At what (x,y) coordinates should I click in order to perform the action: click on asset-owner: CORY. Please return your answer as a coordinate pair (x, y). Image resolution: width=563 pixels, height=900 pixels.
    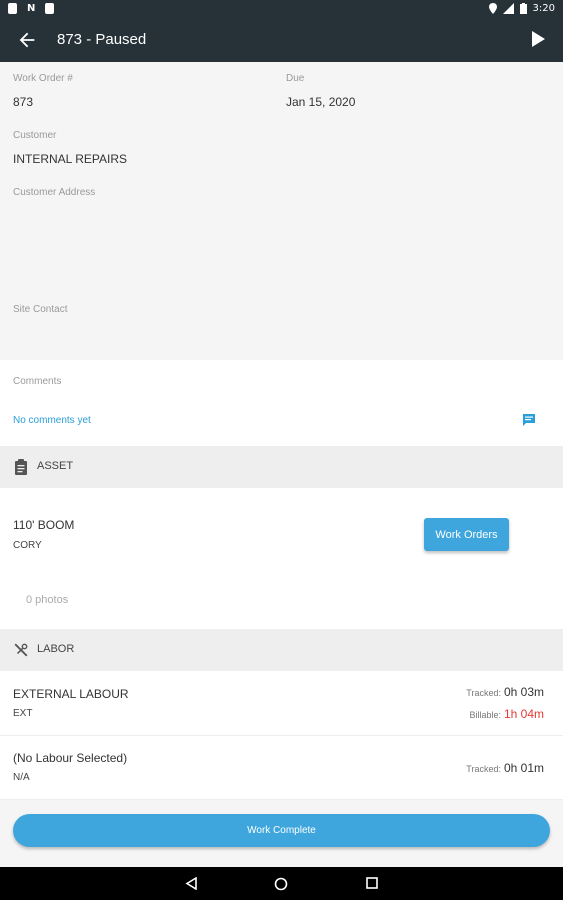
    Looking at the image, I should click on (27, 545).